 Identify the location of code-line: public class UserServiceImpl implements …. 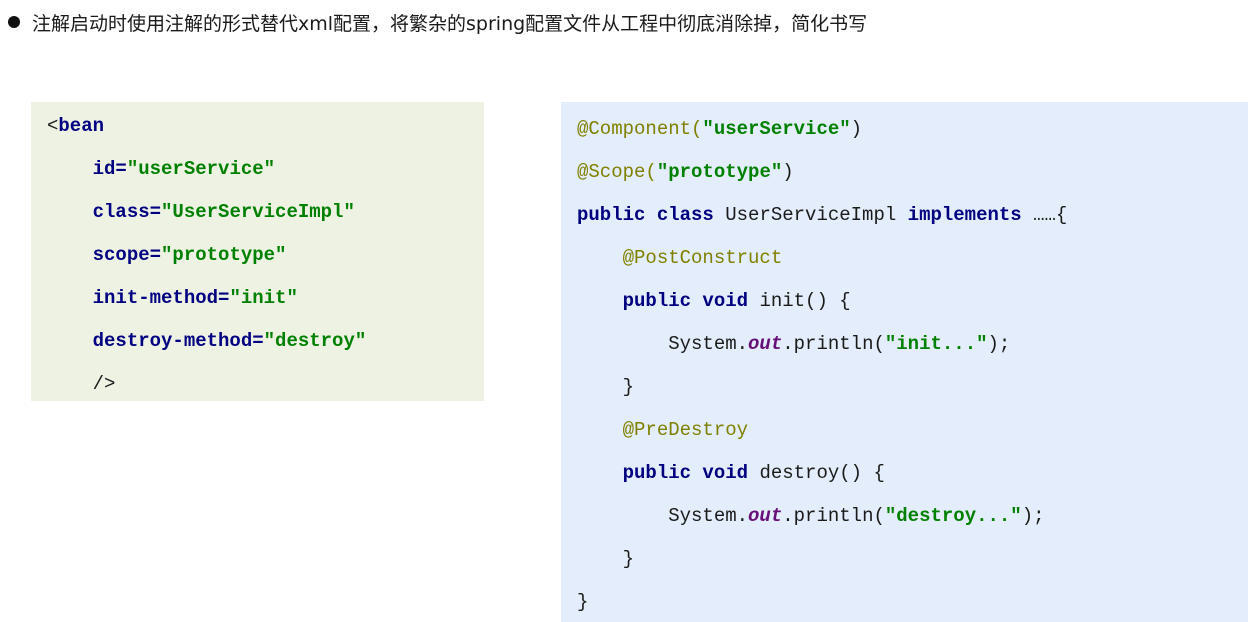
(822, 215).